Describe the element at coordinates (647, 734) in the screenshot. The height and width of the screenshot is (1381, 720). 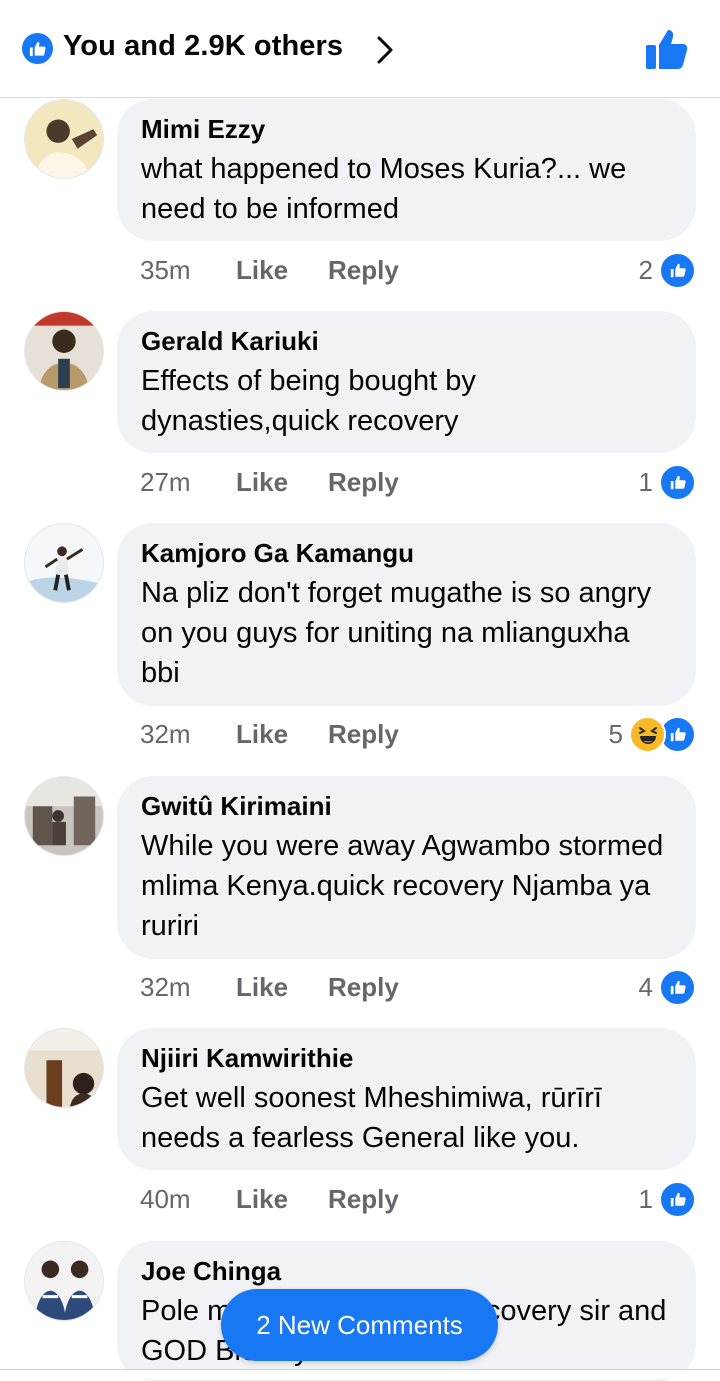
I see `haha-icon` at that location.